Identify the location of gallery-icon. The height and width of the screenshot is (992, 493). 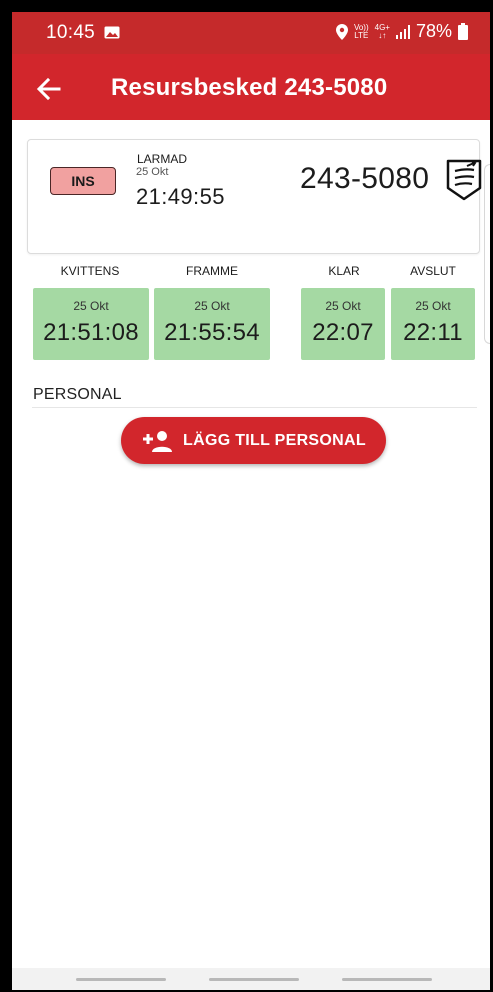
(112, 32).